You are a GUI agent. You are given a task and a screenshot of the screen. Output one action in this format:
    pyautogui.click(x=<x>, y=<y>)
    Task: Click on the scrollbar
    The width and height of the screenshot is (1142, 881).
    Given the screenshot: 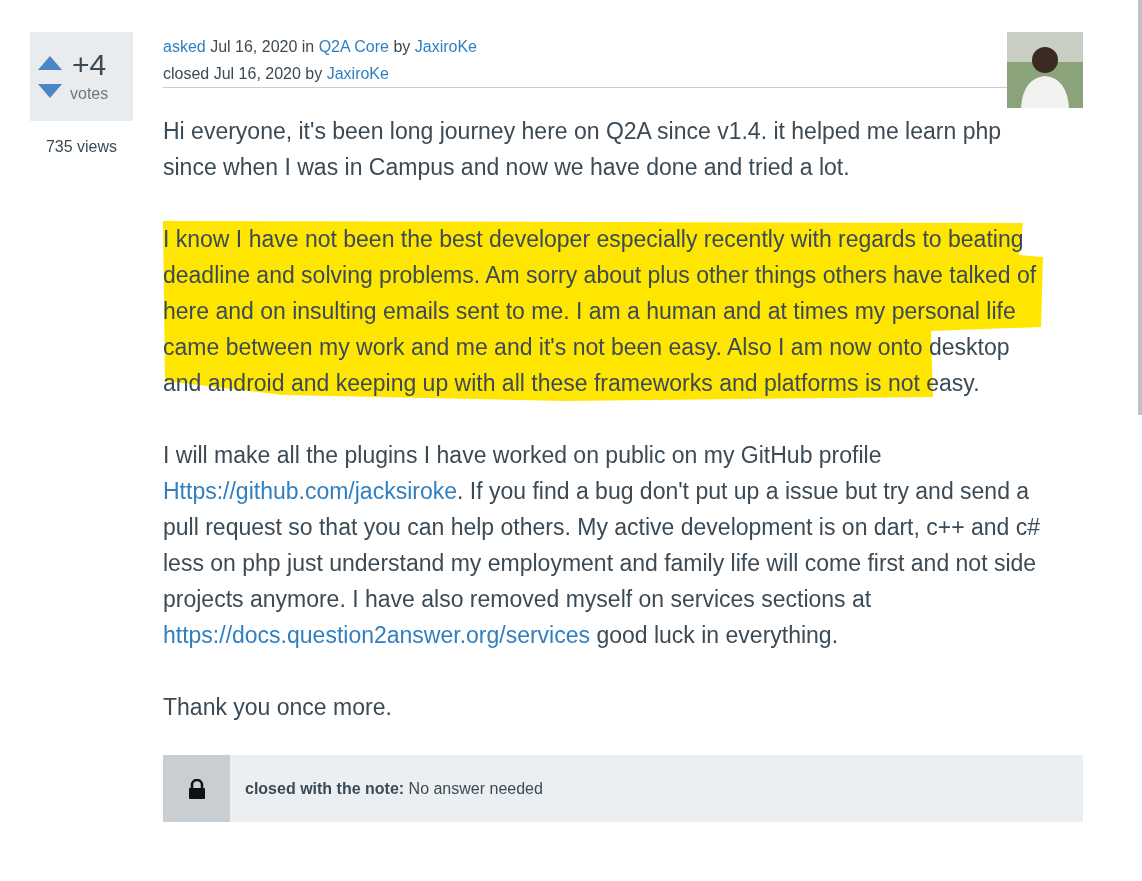 What is the action you would take?
    pyautogui.click(x=1140, y=207)
    